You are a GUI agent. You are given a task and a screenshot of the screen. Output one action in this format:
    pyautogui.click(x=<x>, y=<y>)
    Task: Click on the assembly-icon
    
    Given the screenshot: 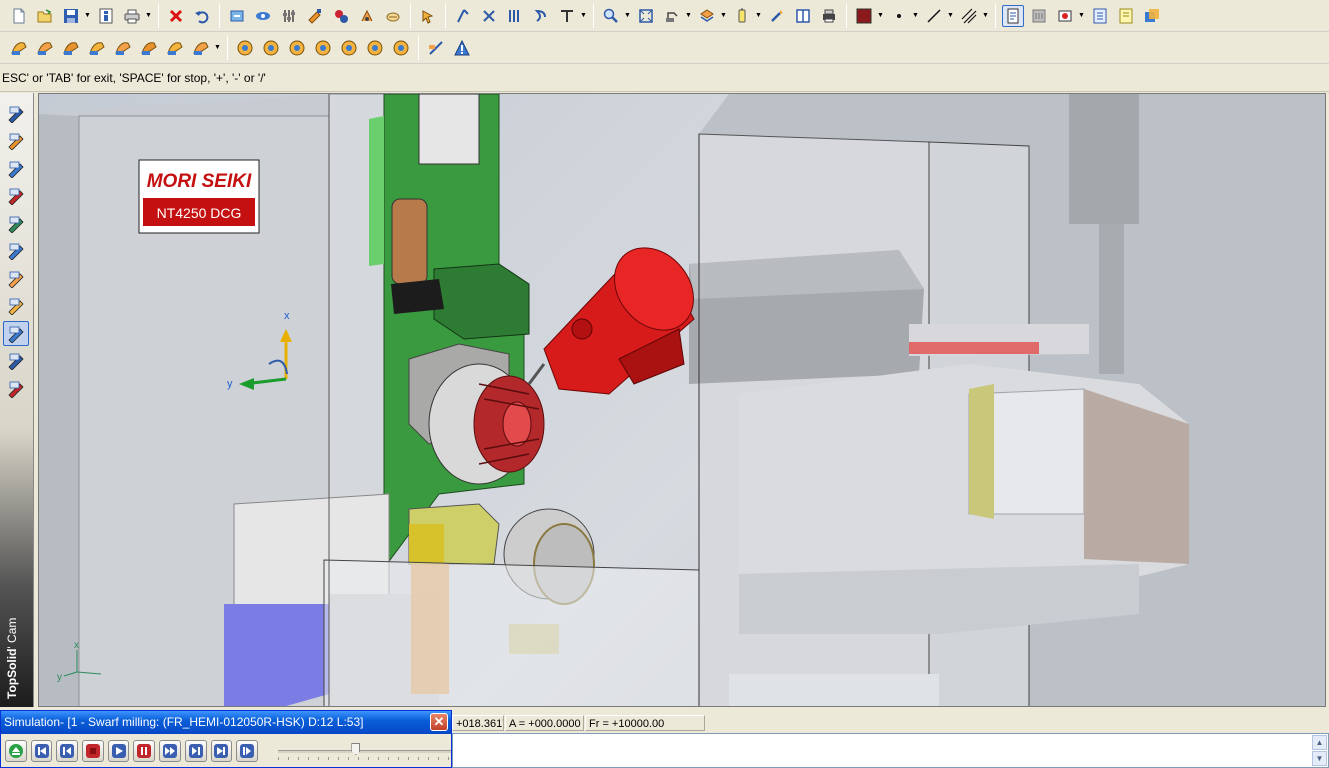 What is the action you would take?
    pyautogui.click(x=16, y=223)
    